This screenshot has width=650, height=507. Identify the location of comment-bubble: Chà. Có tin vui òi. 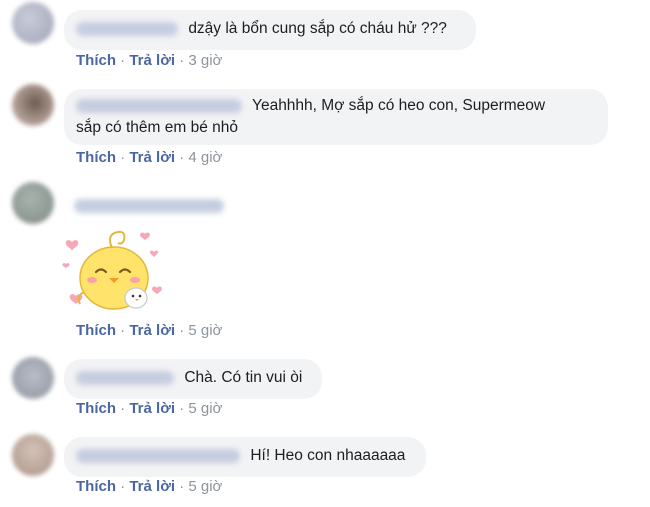
(193, 379).